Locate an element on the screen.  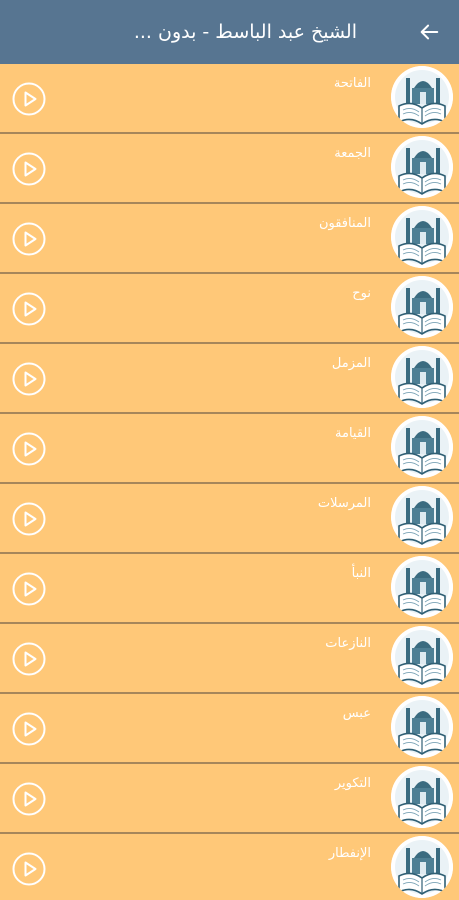
list-item: عبس is located at coordinates (229, 729).